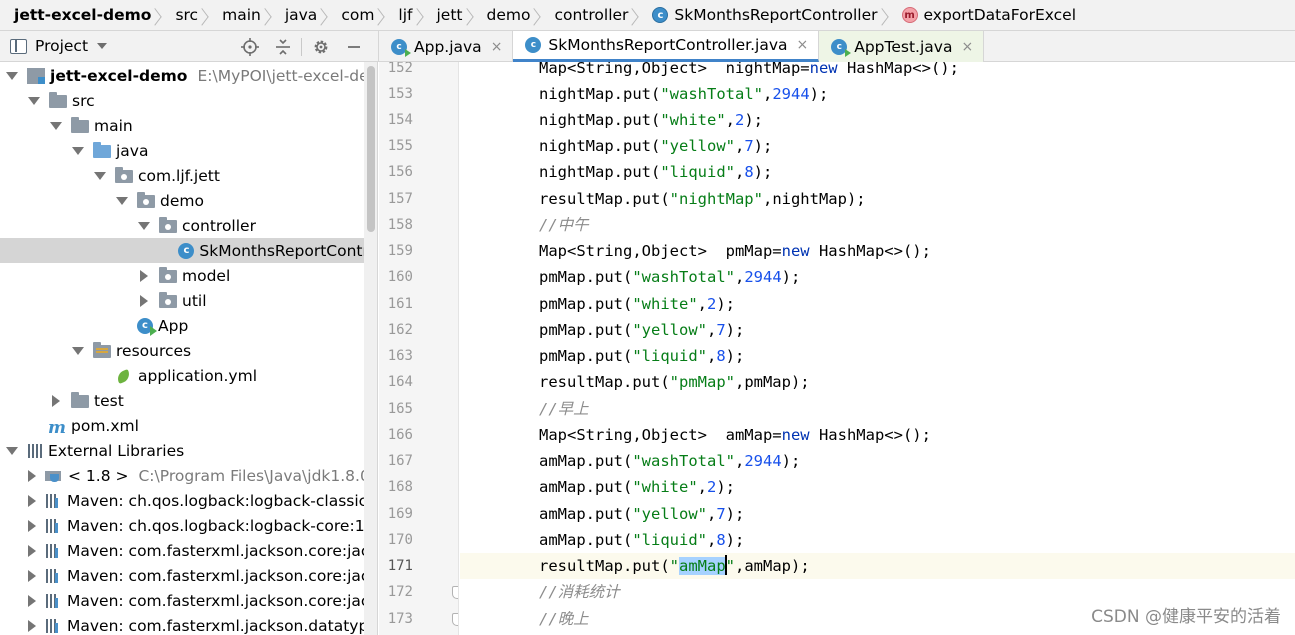 The height and width of the screenshot is (635, 1295). I want to click on tree-item-label: com.ljf.jett, so click(179, 175).